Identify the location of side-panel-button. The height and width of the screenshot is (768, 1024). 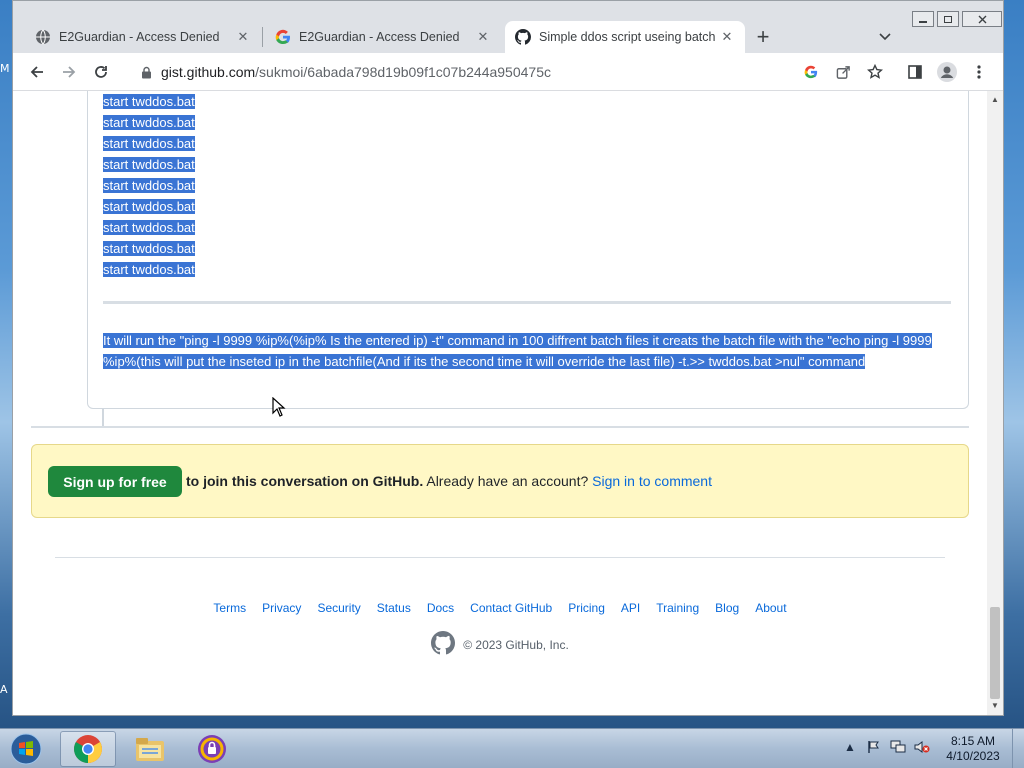
(915, 72).